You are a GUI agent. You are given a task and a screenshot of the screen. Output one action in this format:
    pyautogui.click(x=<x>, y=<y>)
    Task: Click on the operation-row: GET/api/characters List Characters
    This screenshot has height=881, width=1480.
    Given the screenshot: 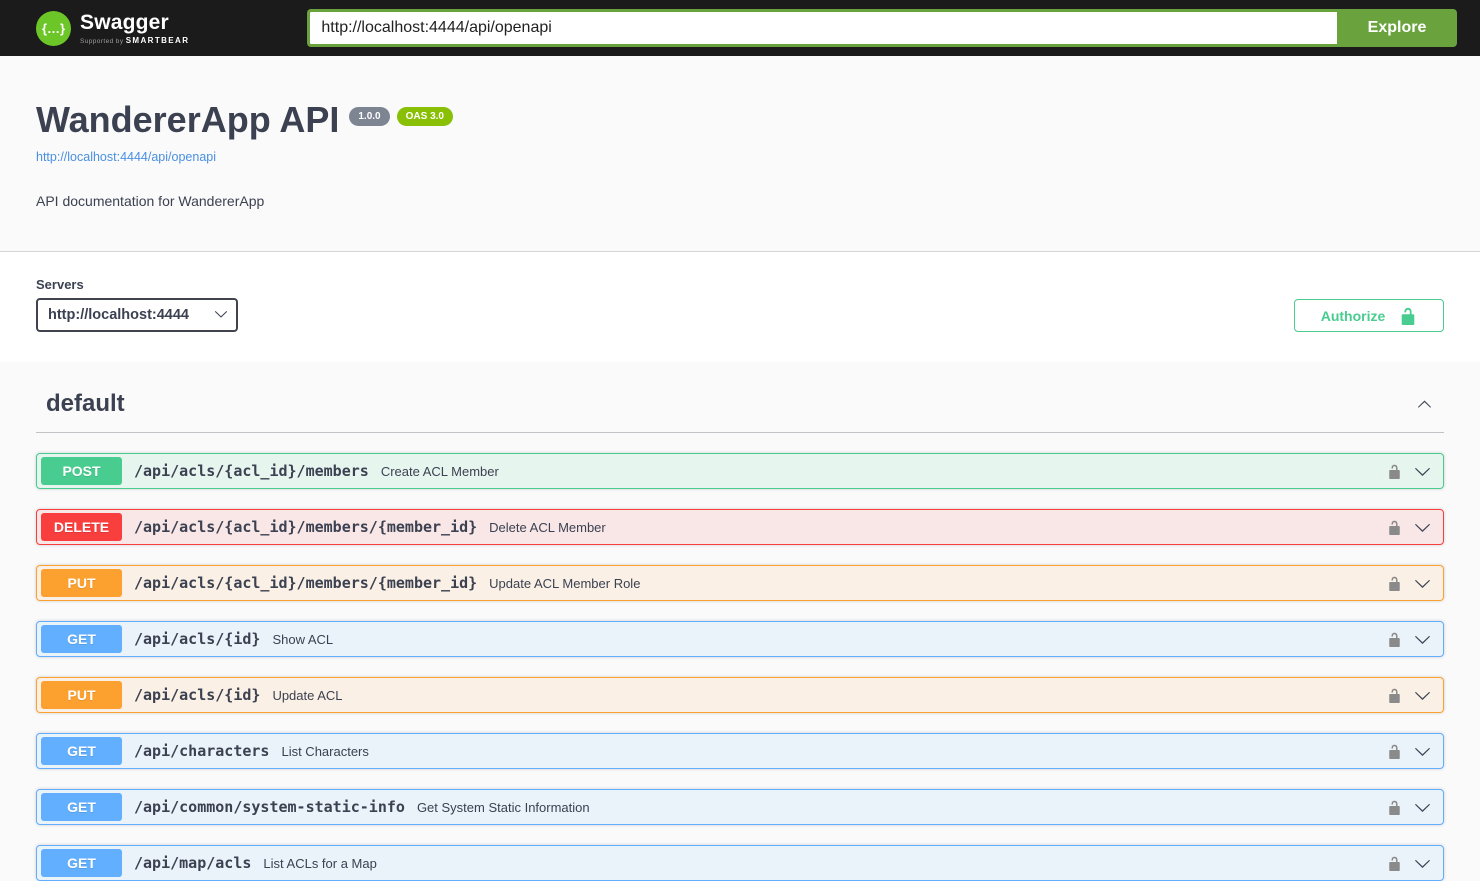 What is the action you would take?
    pyautogui.click(x=740, y=751)
    